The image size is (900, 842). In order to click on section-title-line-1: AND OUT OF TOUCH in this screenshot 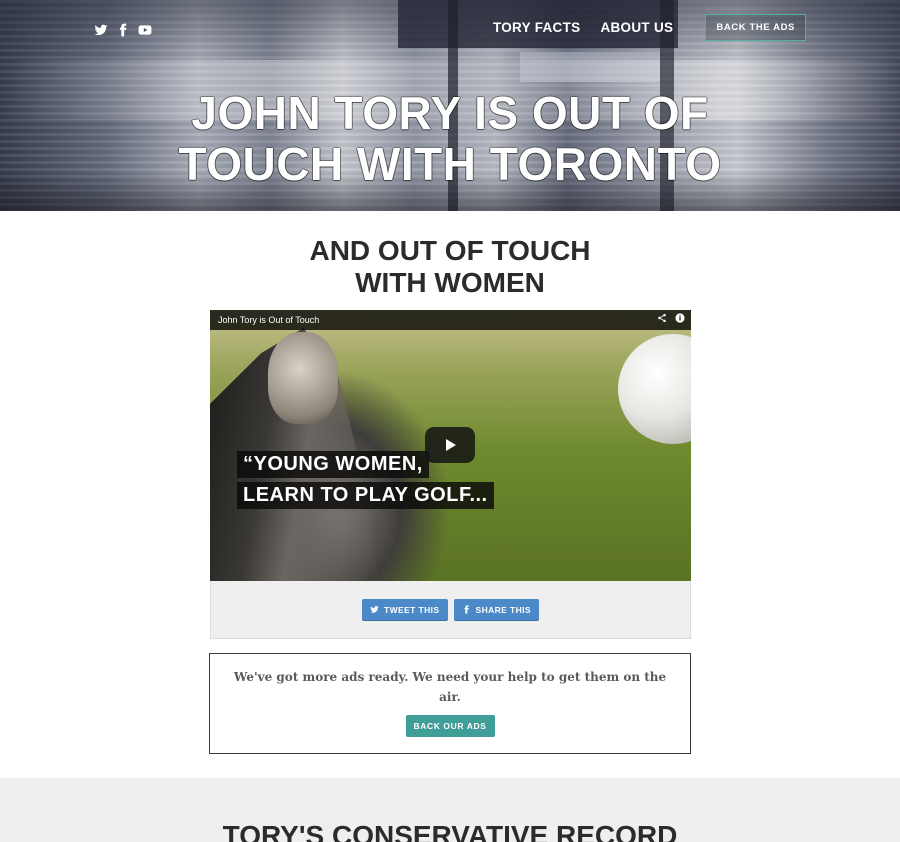, I will do `click(450, 250)`.